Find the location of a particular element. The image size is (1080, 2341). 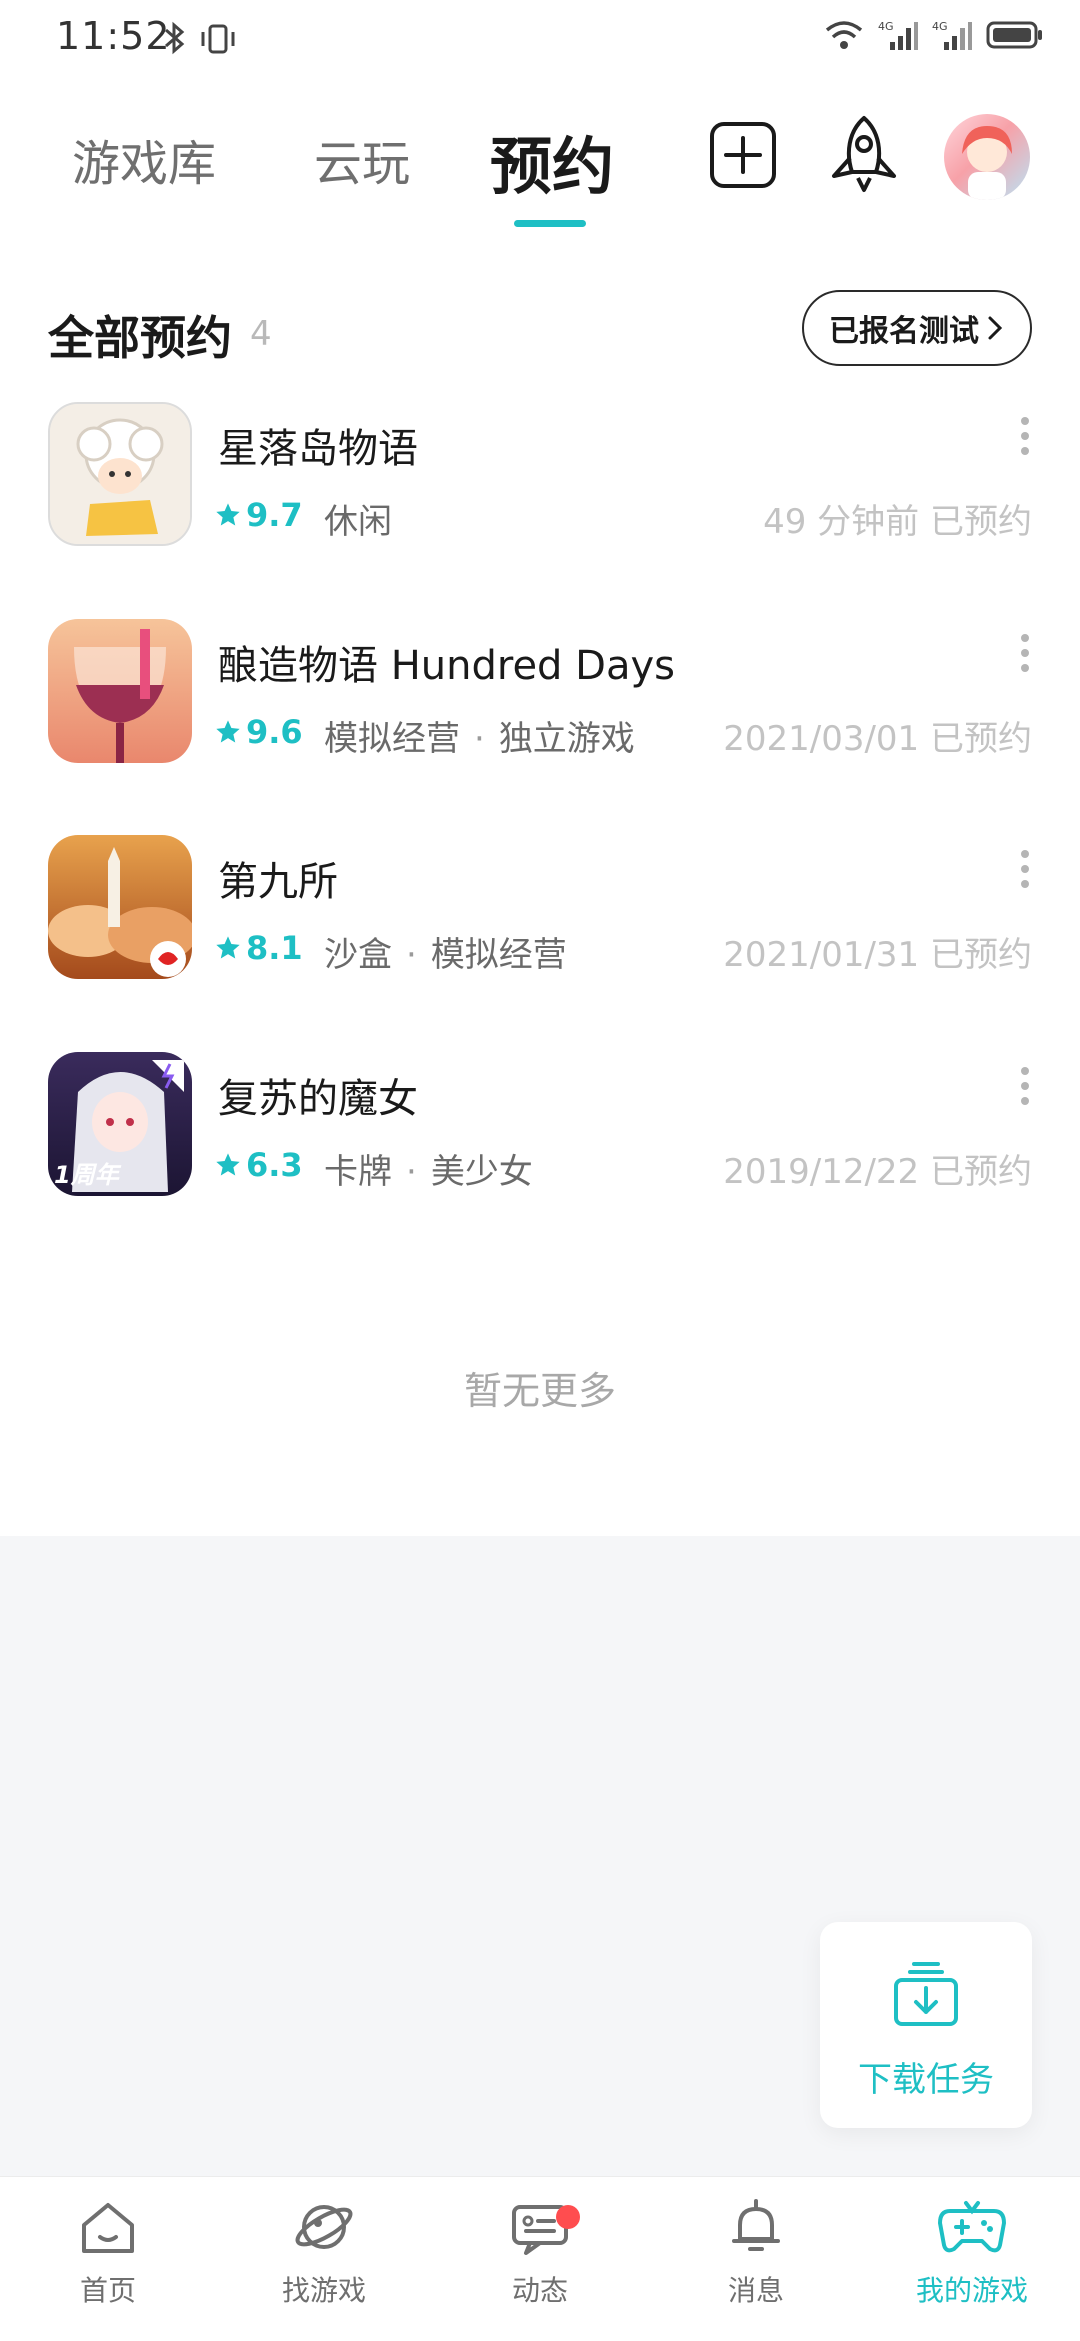

tab-cloud-play: 云玩 is located at coordinates (362, 159).